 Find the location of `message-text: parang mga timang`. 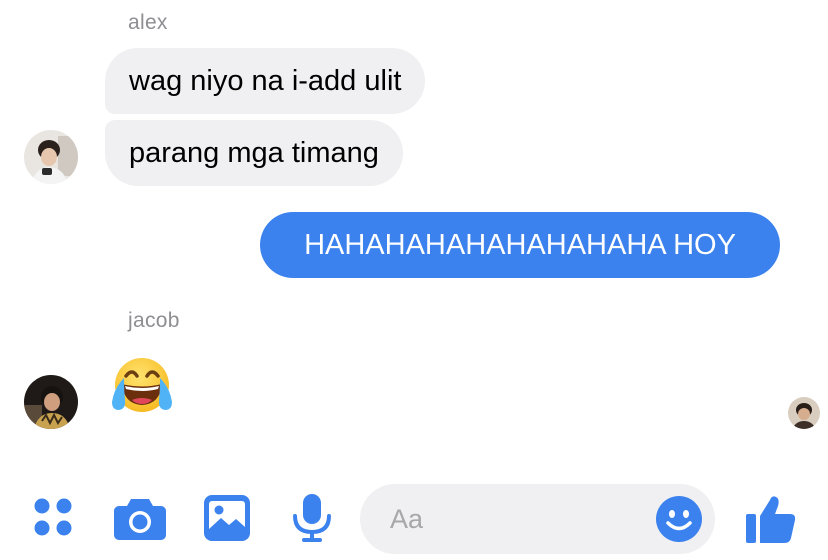

message-text: parang mga timang is located at coordinates (254, 153).